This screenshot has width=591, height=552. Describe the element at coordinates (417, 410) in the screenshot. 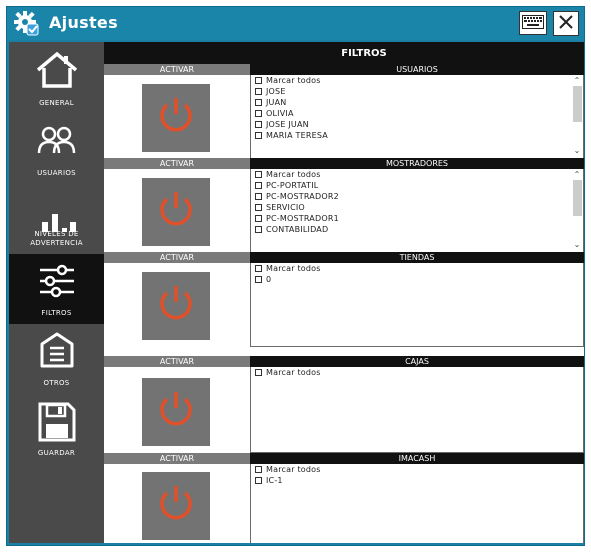

I see `cajas-list: Marcar todos` at that location.